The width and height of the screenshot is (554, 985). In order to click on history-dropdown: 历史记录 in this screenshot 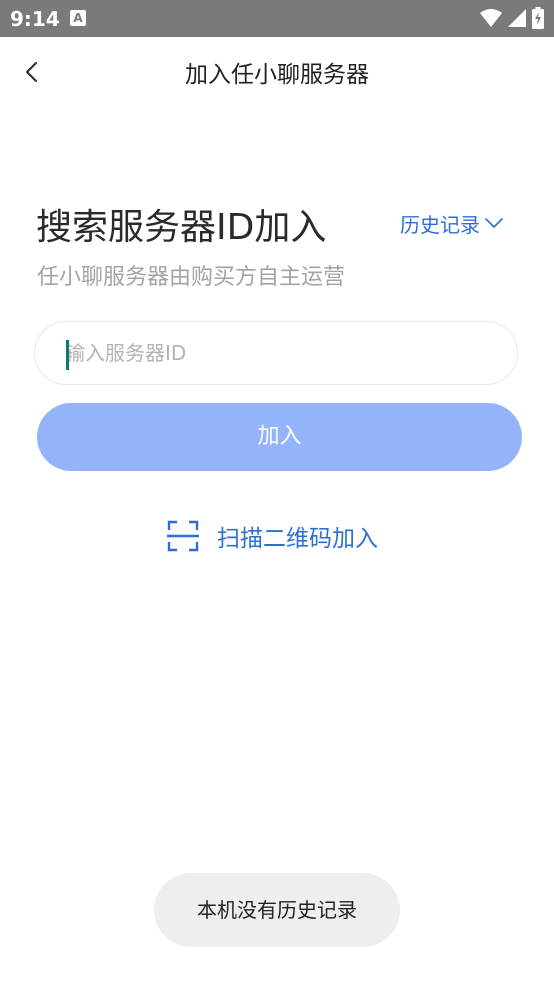, I will do `click(452, 223)`.